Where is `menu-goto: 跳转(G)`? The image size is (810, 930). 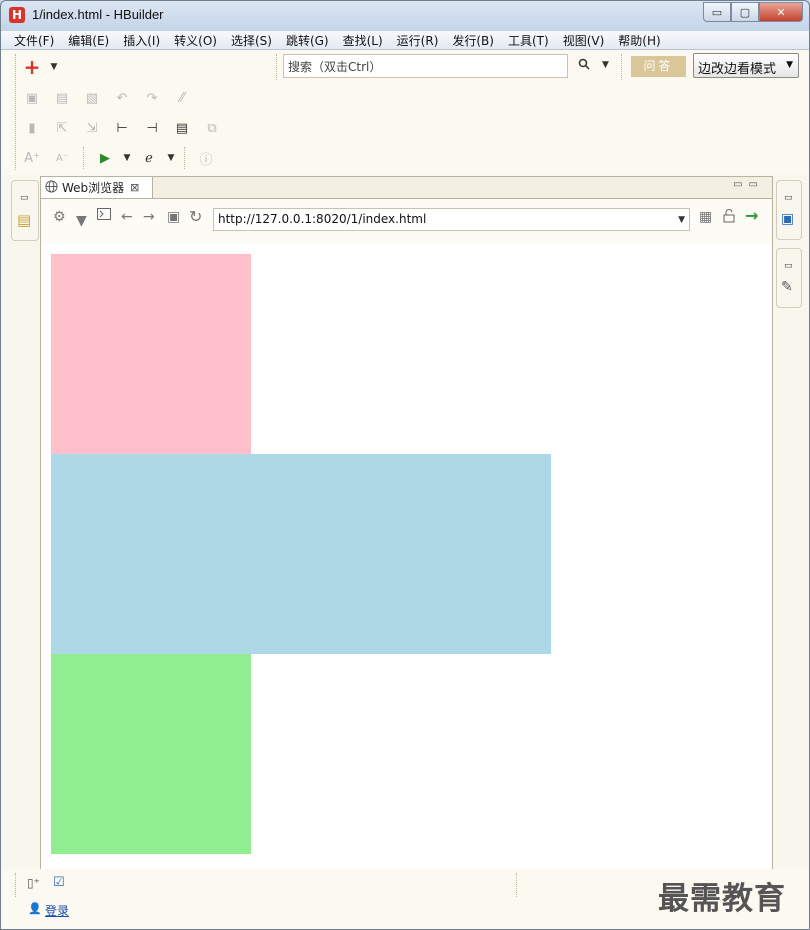
menu-goto: 跳转(G) is located at coordinates (307, 40).